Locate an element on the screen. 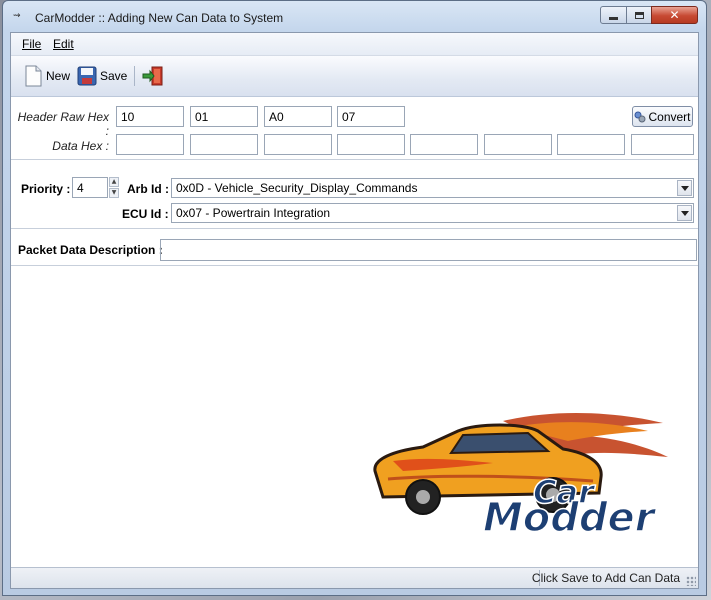  save-button: Save is located at coordinates (102, 76).